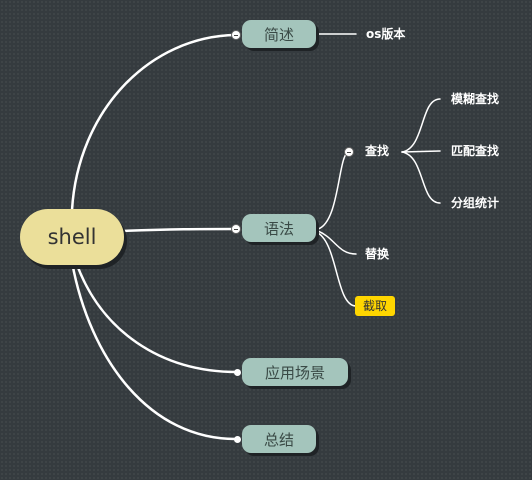 The width and height of the screenshot is (532, 480). I want to click on branch-node-yufa: 语法, so click(279, 228).